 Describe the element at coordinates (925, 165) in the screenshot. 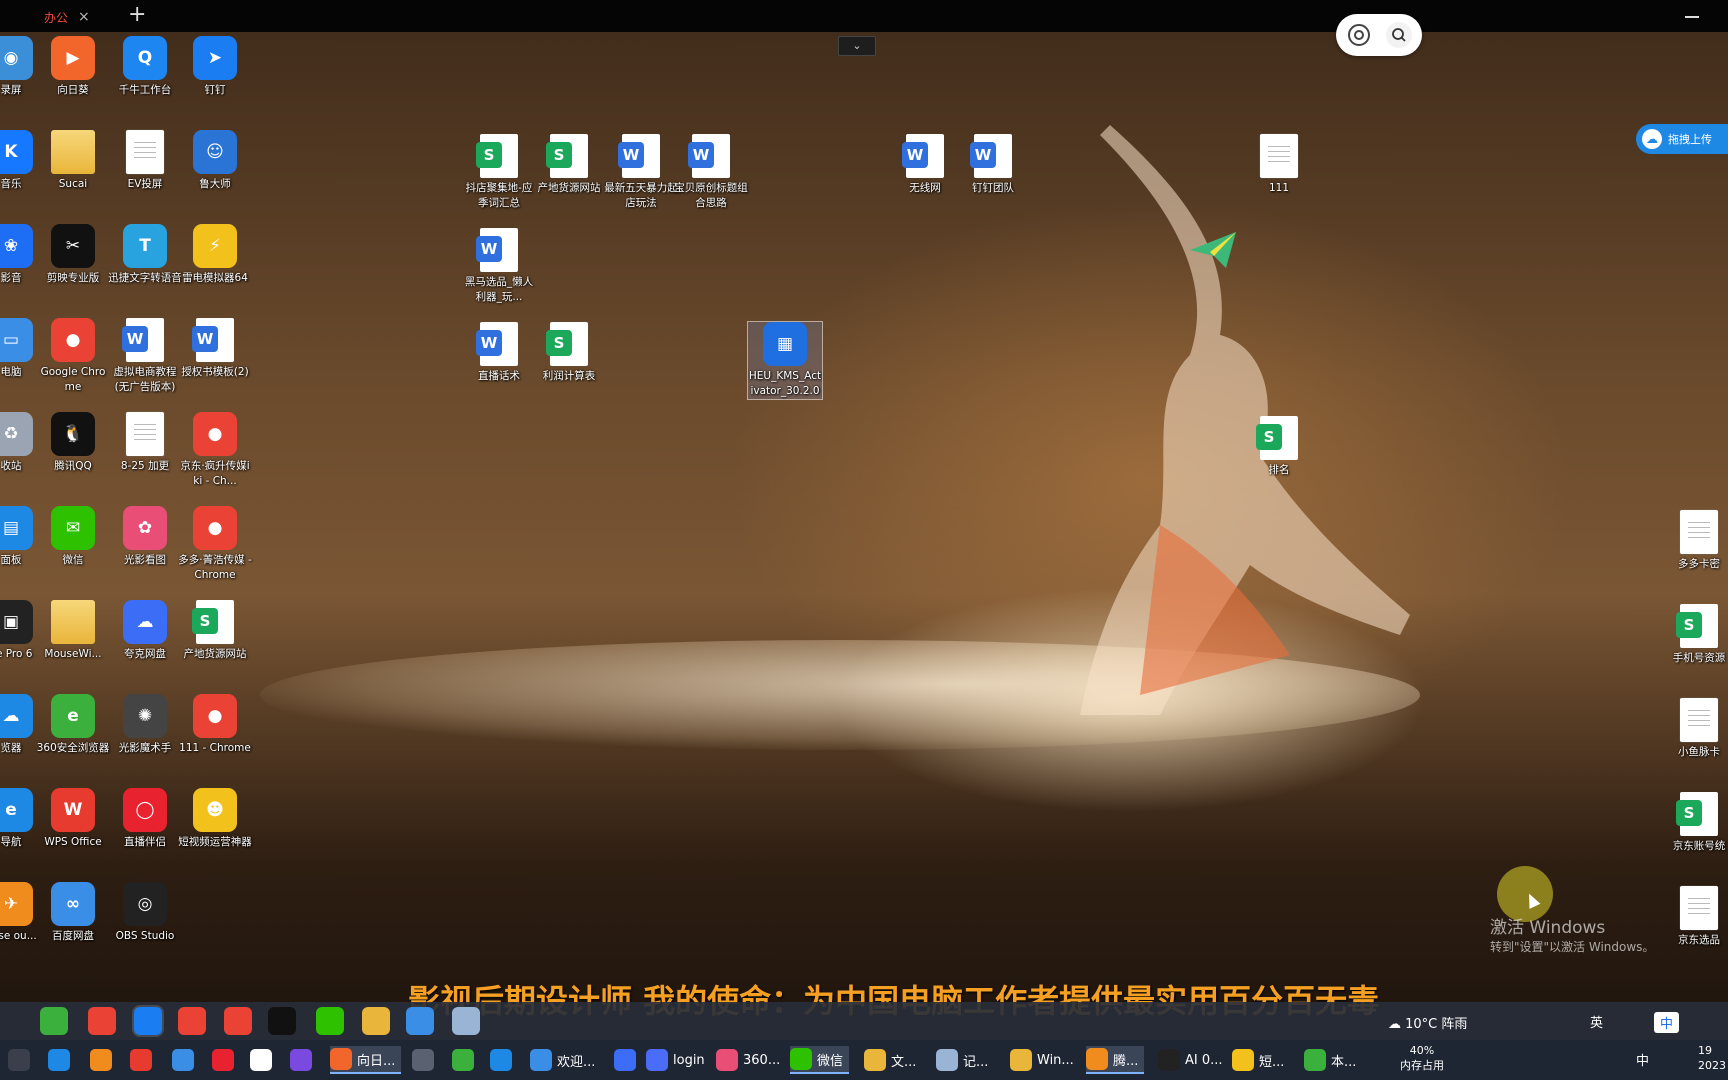

I see `desktop-icon: W 无线网` at that location.